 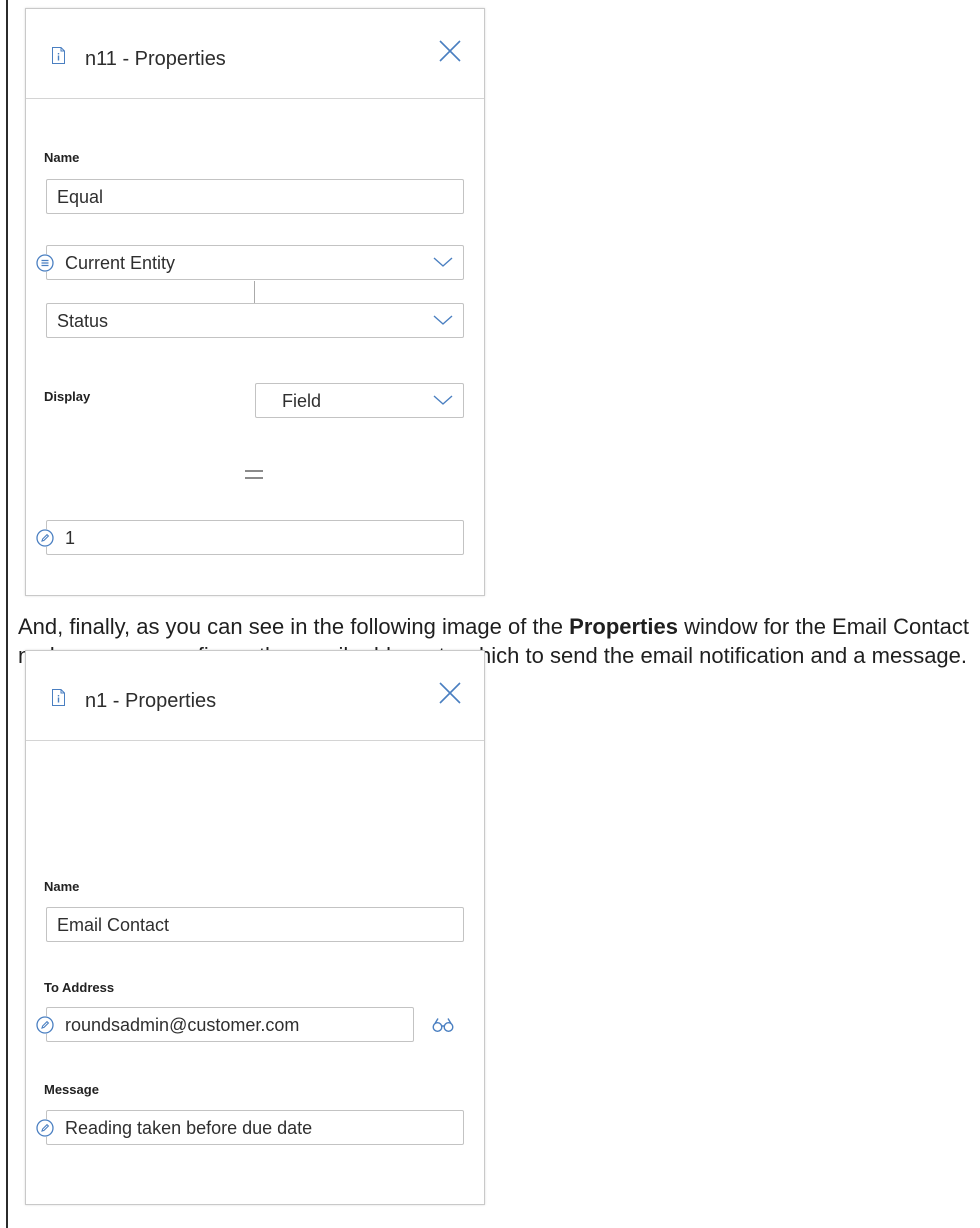 I want to click on display-select-value: Field, so click(x=302, y=401).